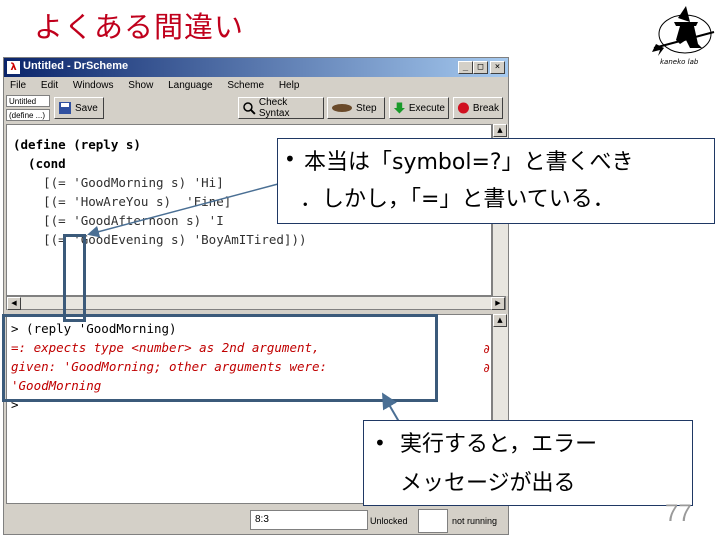 The height and width of the screenshot is (540, 720). Describe the element at coordinates (49, 85) in the screenshot. I see `menu-edit: Edit` at that location.